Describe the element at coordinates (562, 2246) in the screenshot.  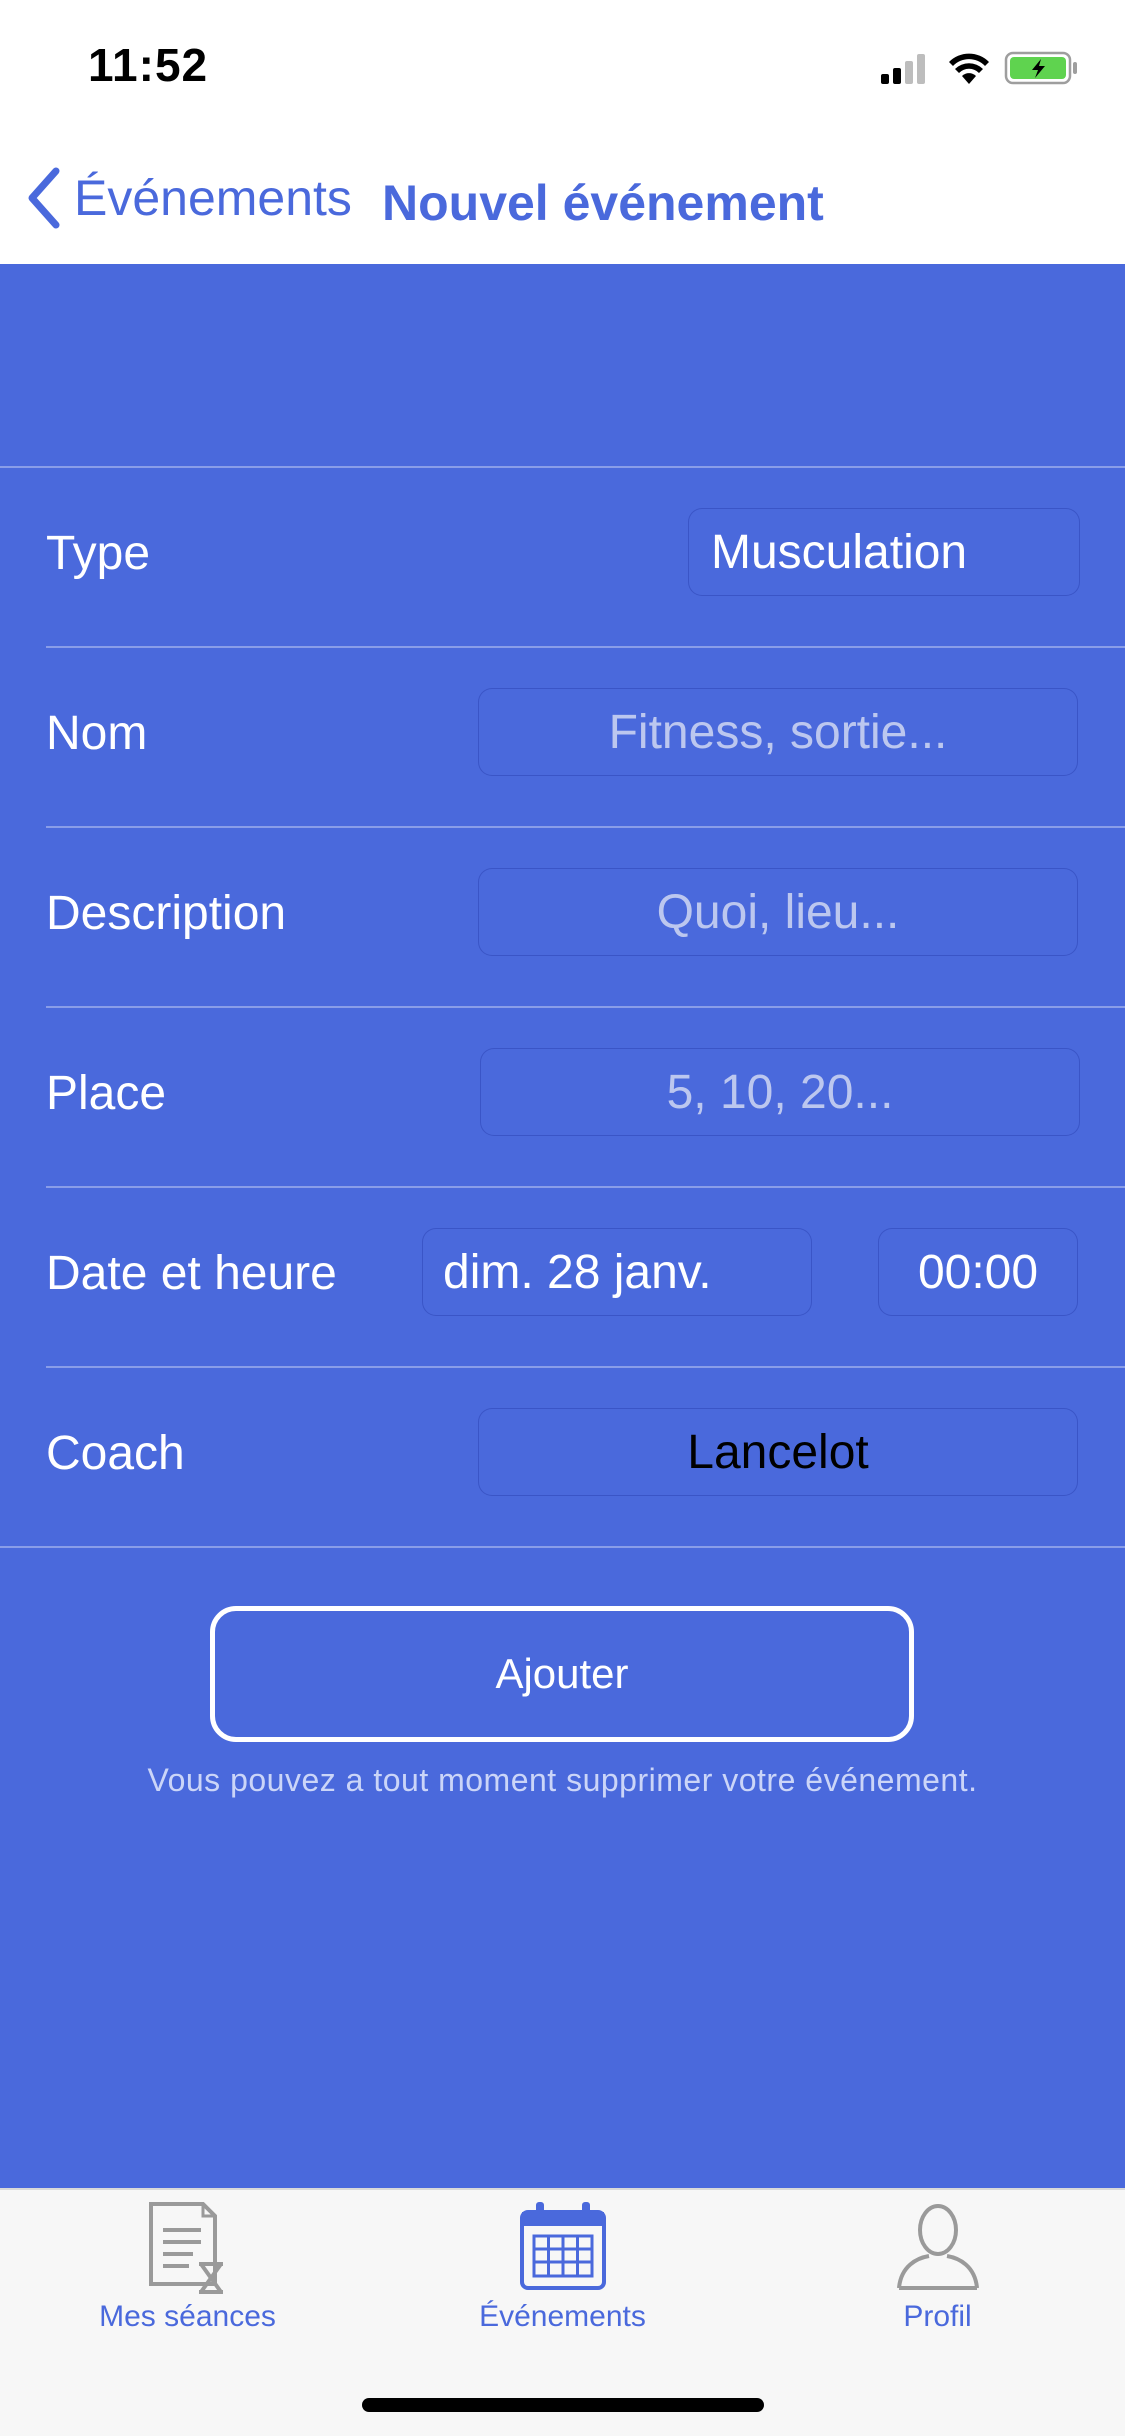
I see `calendar-icon` at that location.